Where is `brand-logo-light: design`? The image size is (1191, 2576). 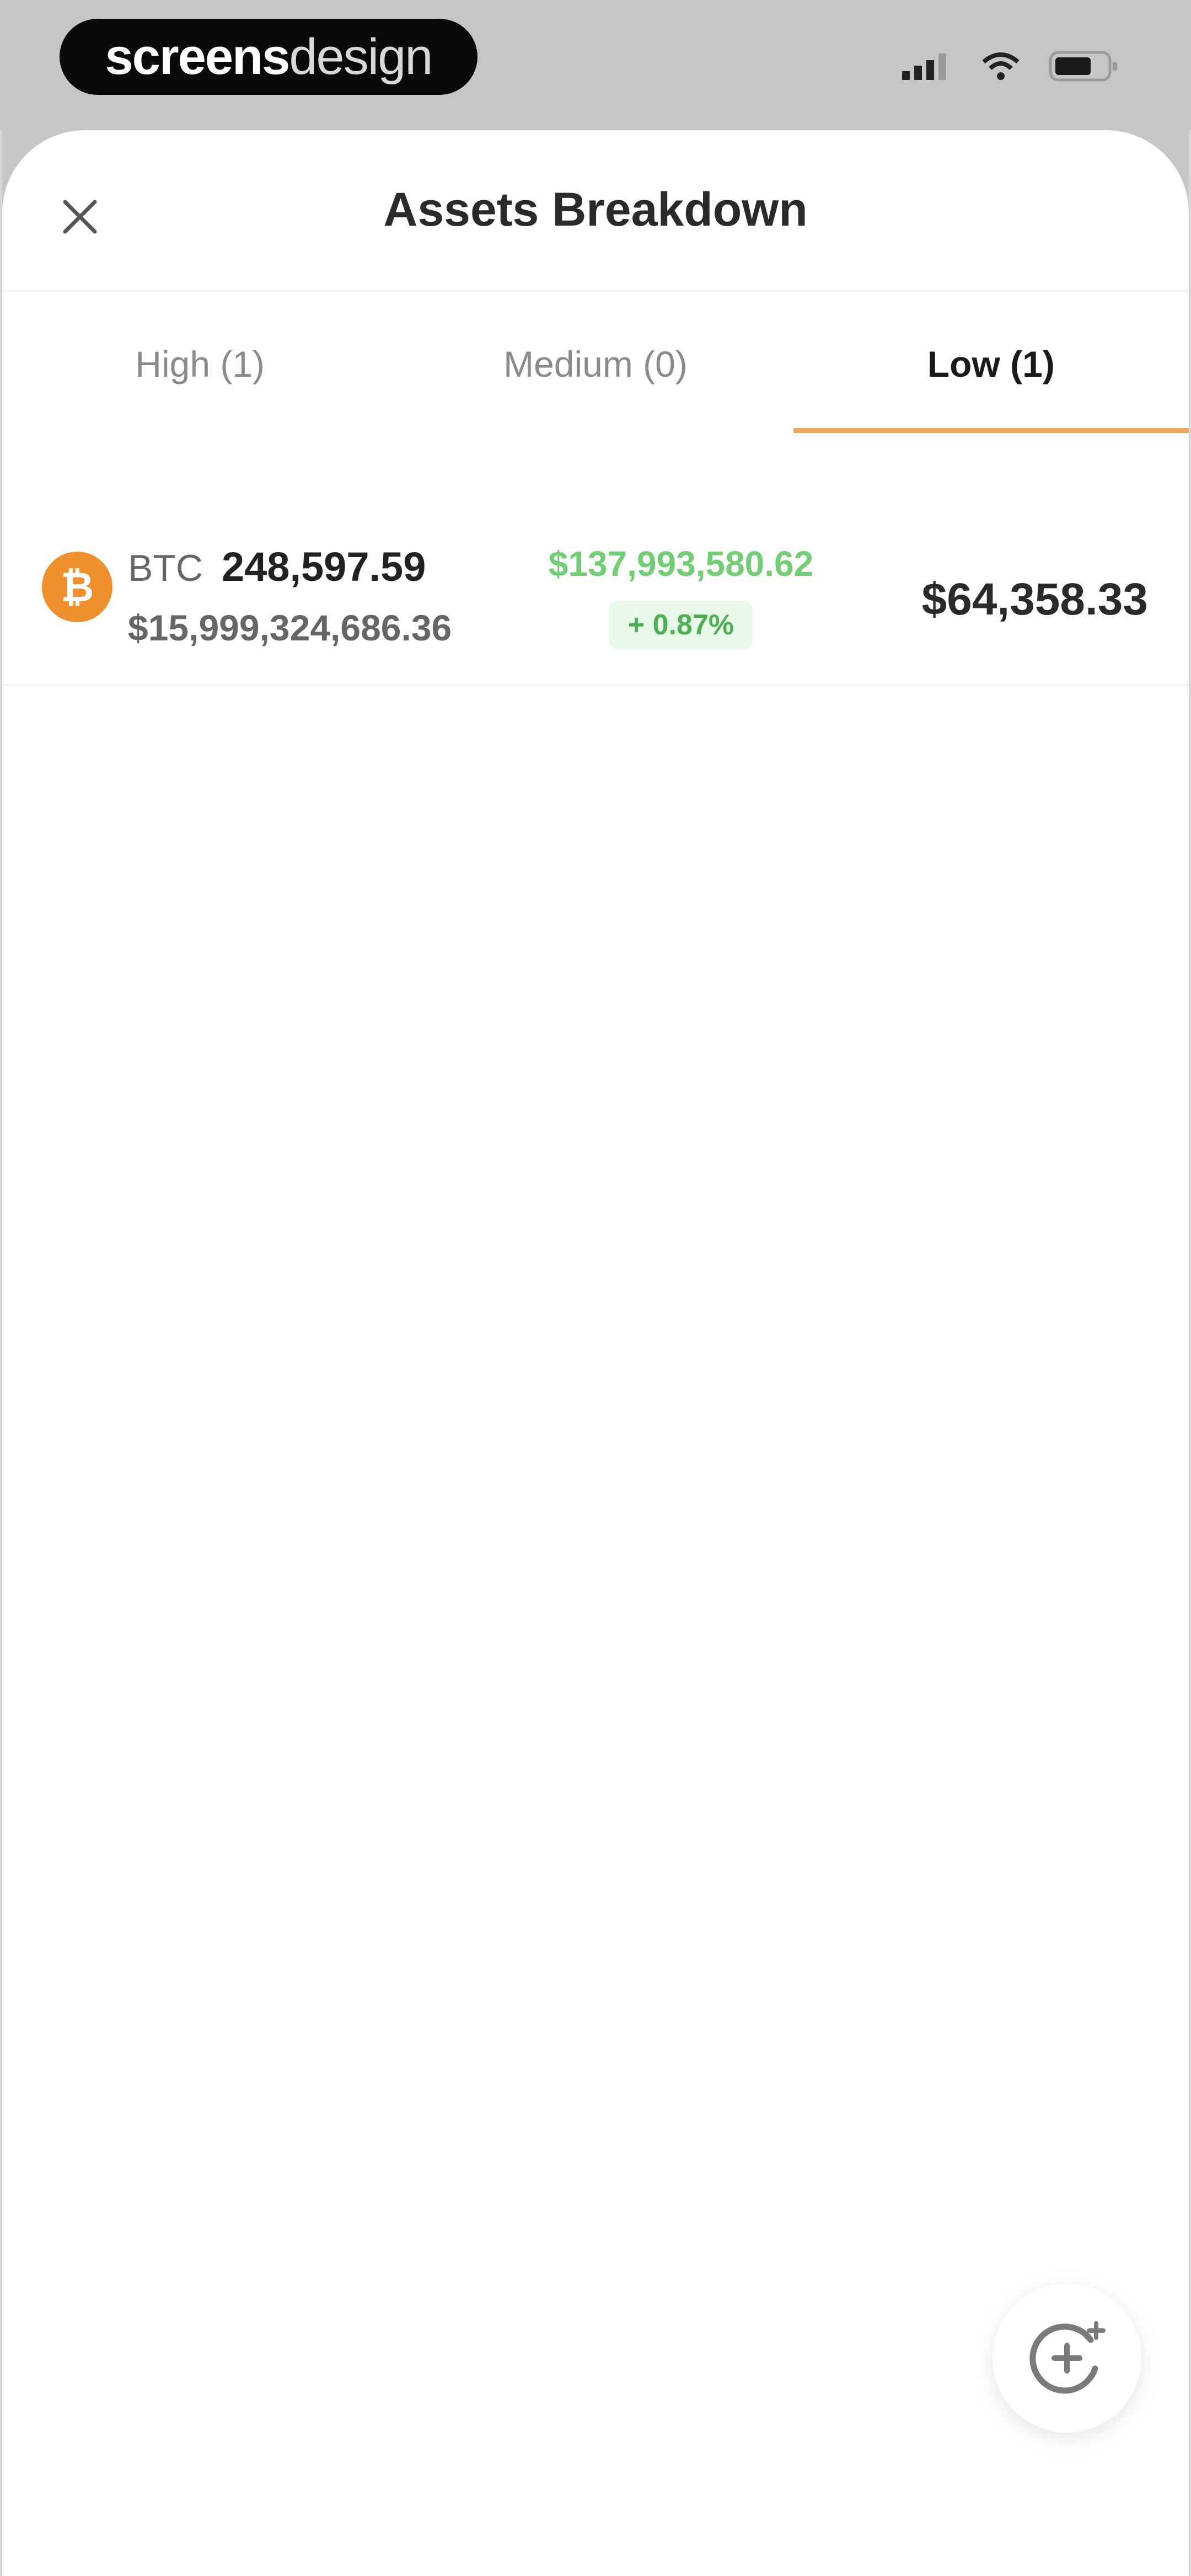 brand-logo-light: design is located at coordinates (361, 56).